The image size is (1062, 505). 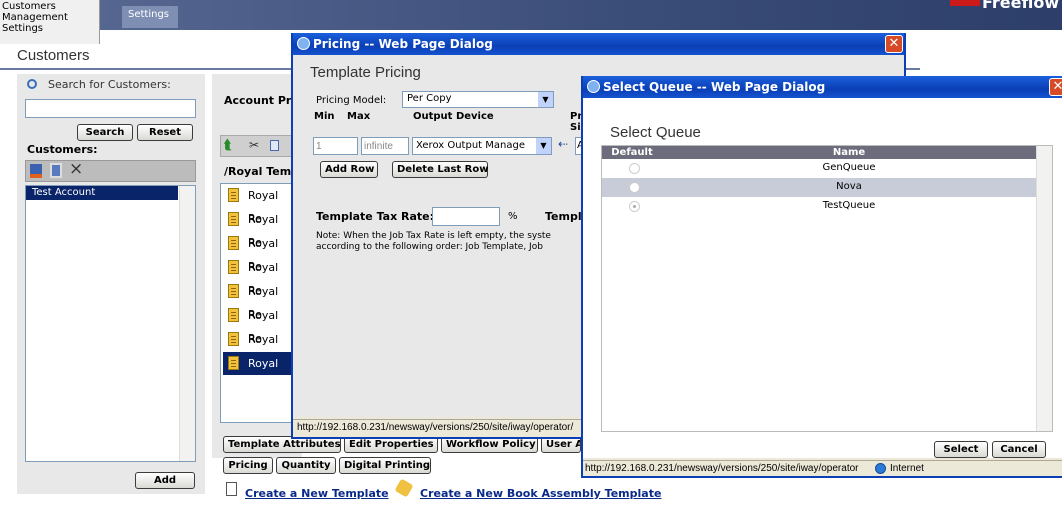 What do you see at coordinates (466, 216) in the screenshot?
I see `tax-rate-input` at bounding box center [466, 216].